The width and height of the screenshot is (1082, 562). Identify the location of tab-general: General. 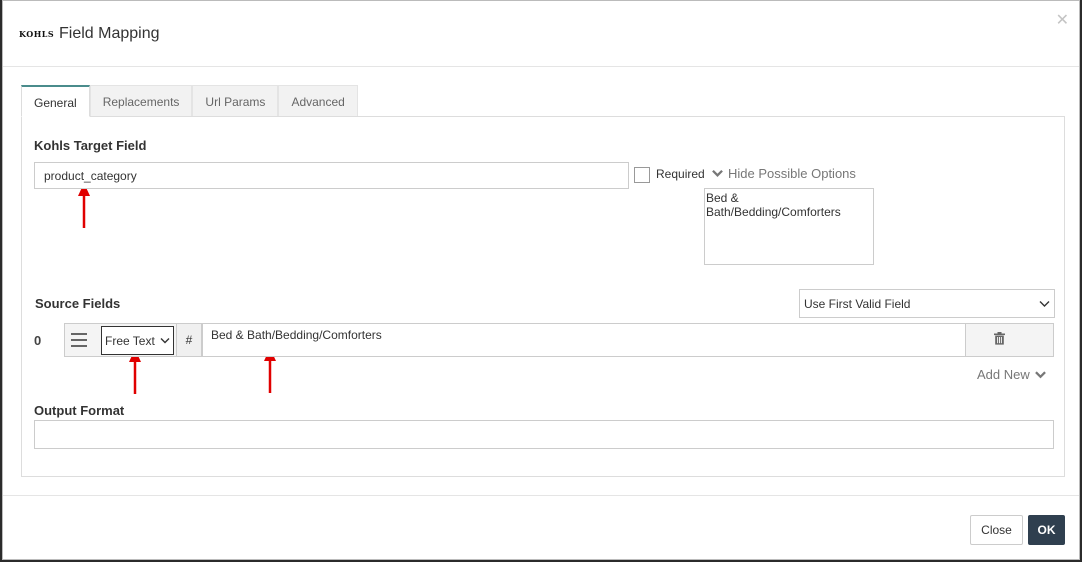
(55, 101).